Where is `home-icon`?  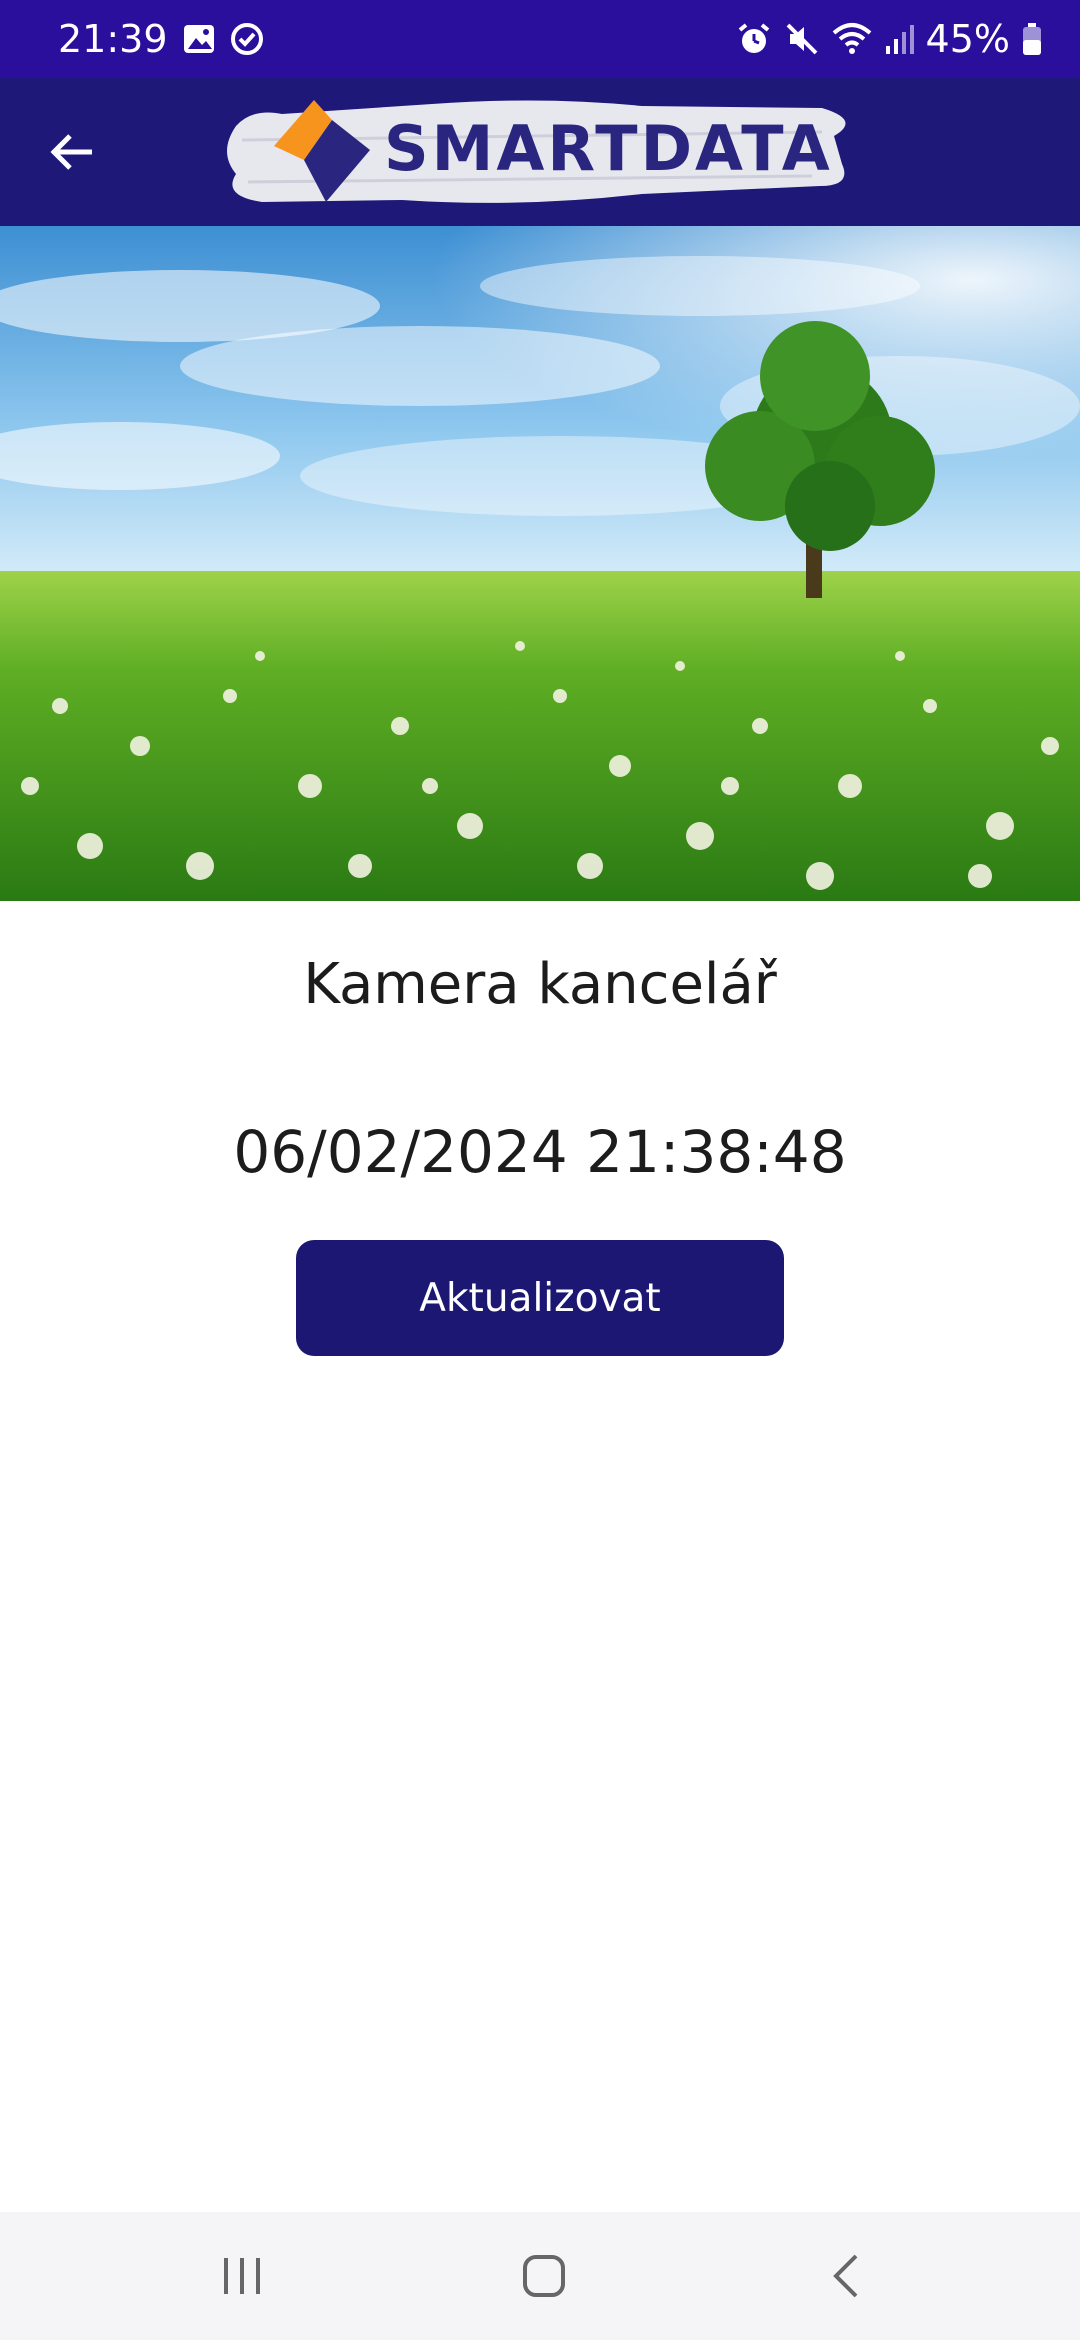 home-icon is located at coordinates (544, 2276).